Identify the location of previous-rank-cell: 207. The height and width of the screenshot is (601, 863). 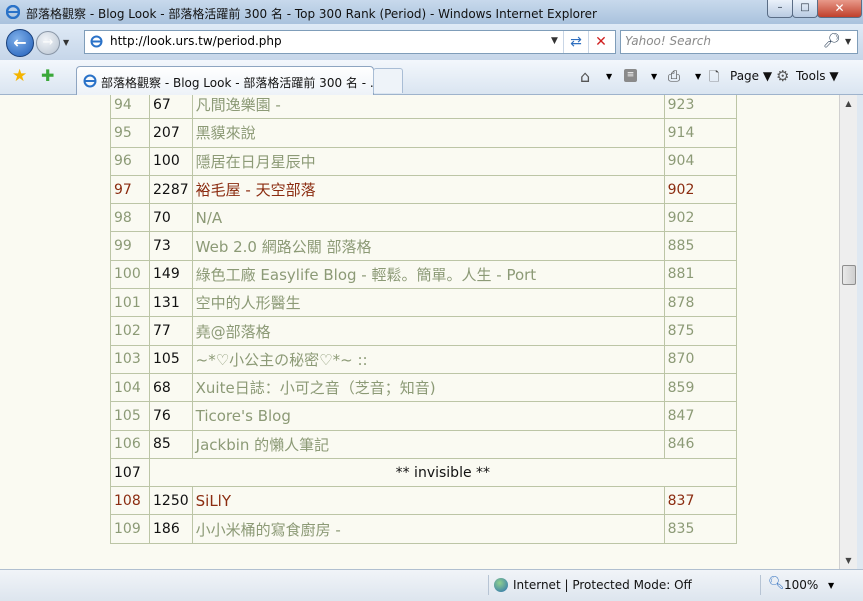
(171, 133).